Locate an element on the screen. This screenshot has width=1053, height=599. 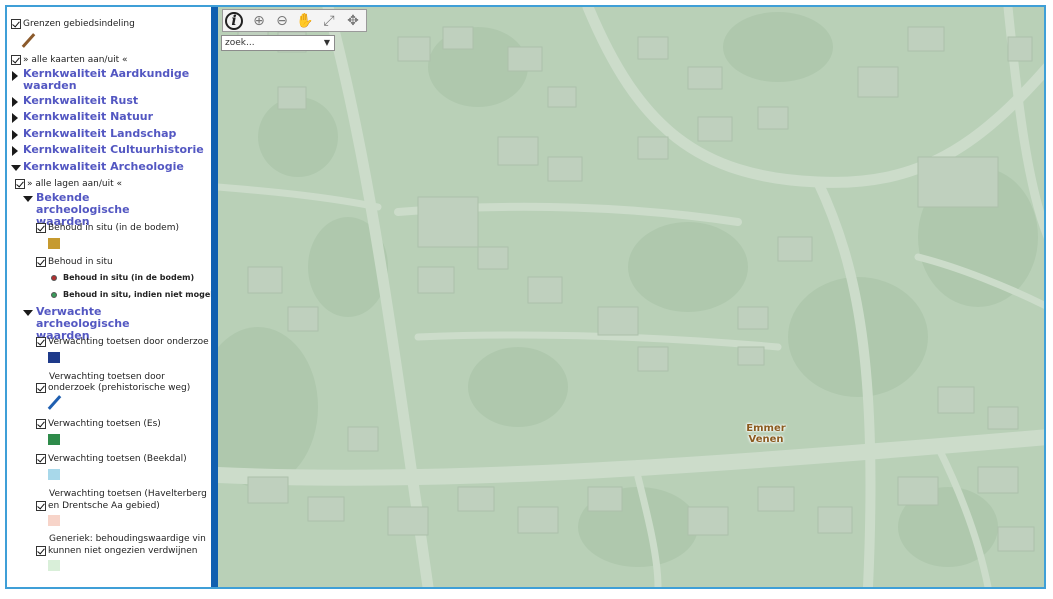
info-icon: i is located at coordinates (234, 21).